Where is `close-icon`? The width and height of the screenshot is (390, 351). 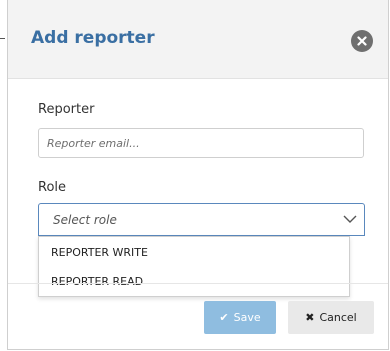
close-icon is located at coordinates (362, 41).